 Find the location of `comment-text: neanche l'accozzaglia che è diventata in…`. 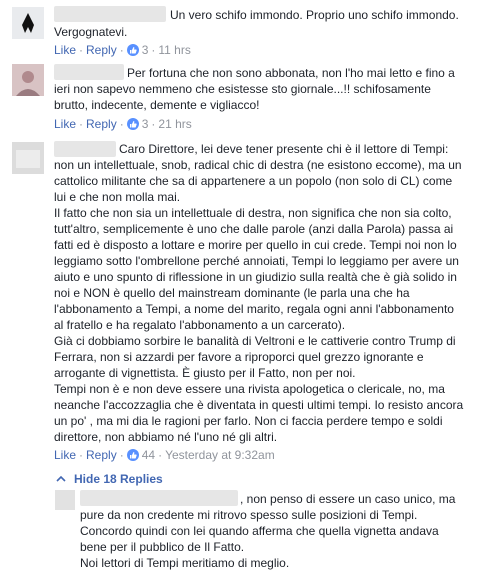

comment-text: neanche l'accozzaglia che è diventata in… is located at coordinates (259, 405).